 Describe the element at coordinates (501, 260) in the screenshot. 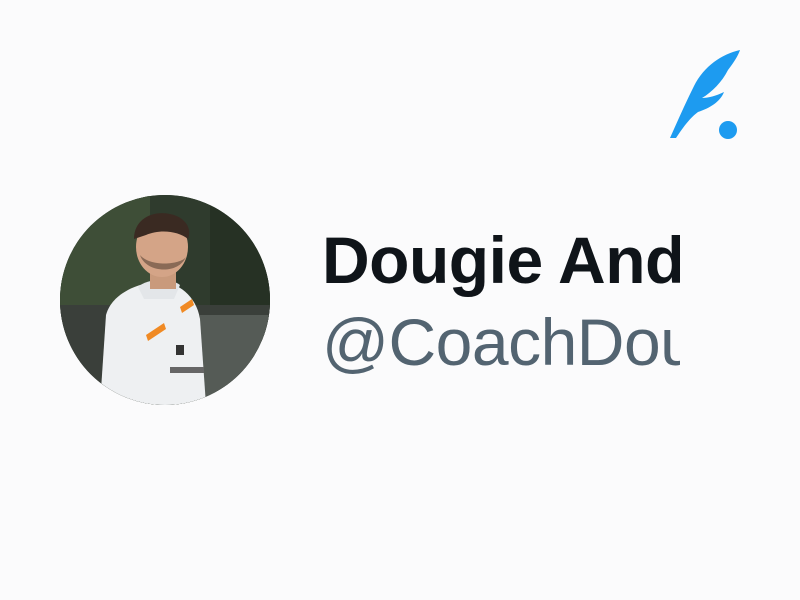

I see `display-name: Dougie Anderson` at that location.